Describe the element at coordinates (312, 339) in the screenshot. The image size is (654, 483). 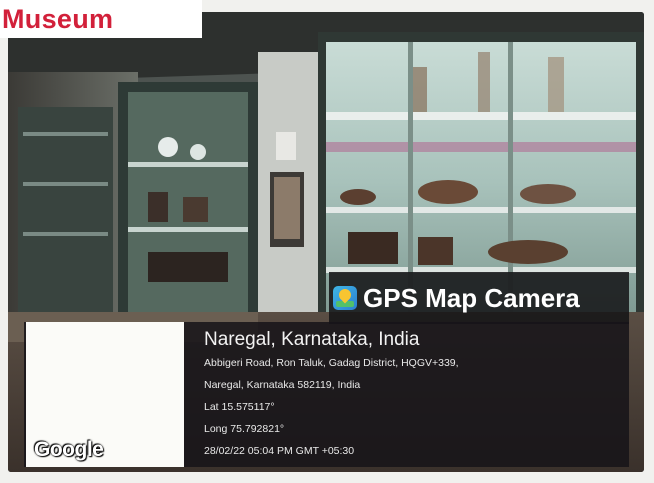
I see `location-title: Naregal, Karnataka, India` at that location.